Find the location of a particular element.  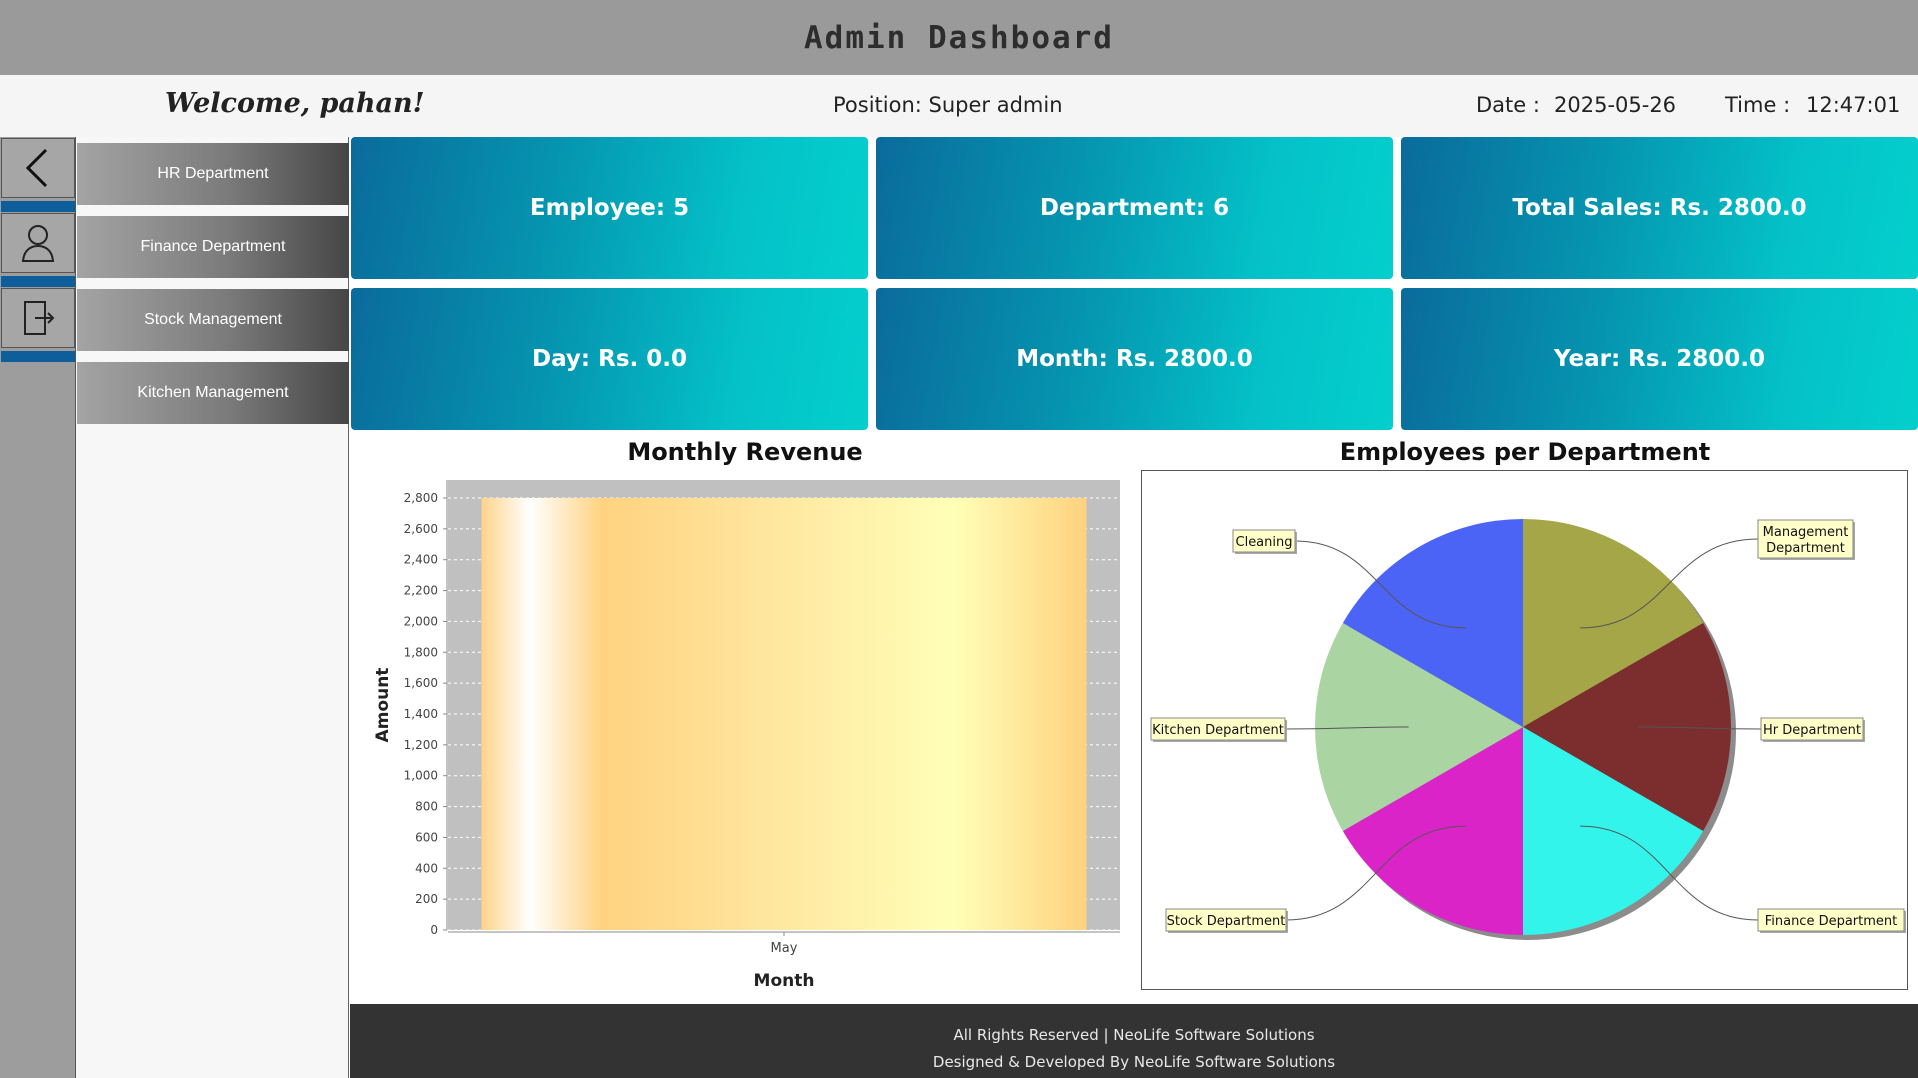

nav-finance-department: Finance Department is located at coordinates (213, 247).